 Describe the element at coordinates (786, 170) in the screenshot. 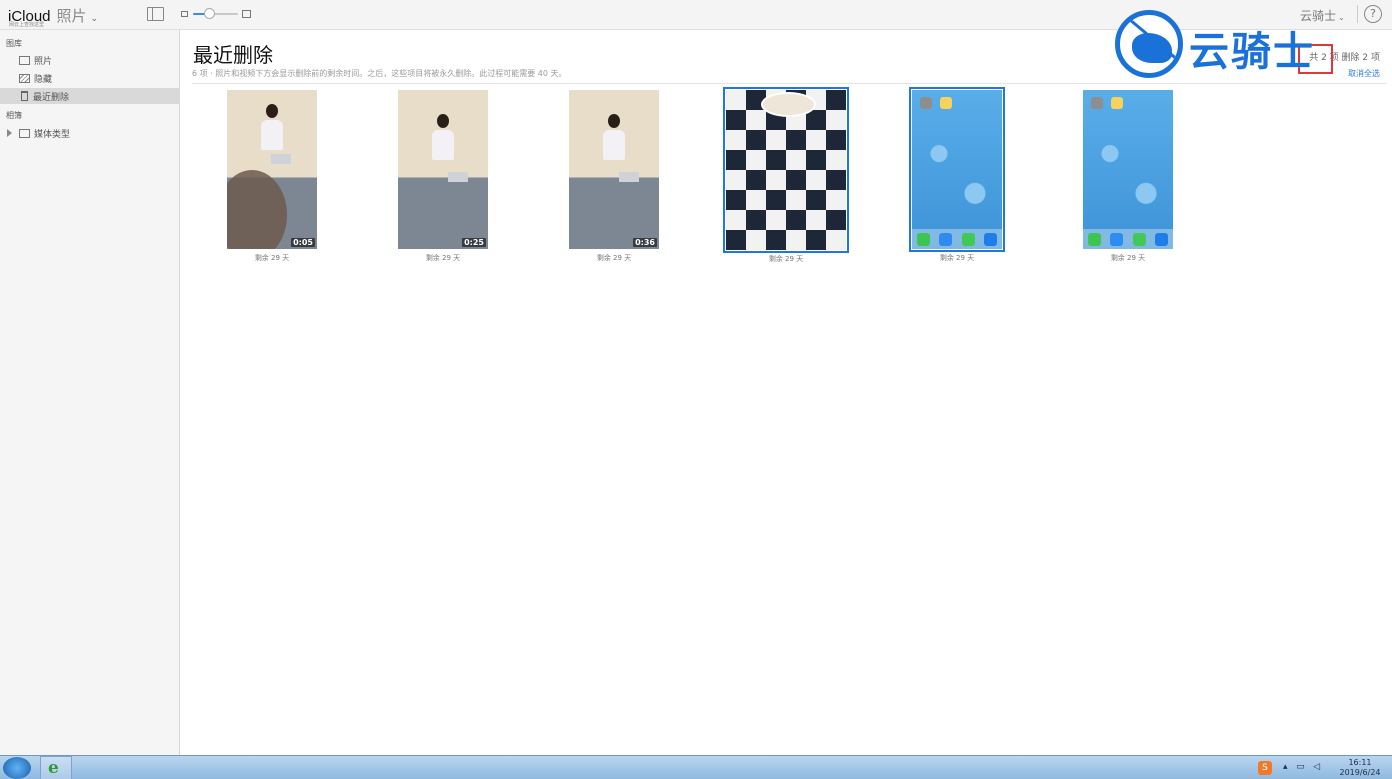

I see `photo-preview` at that location.